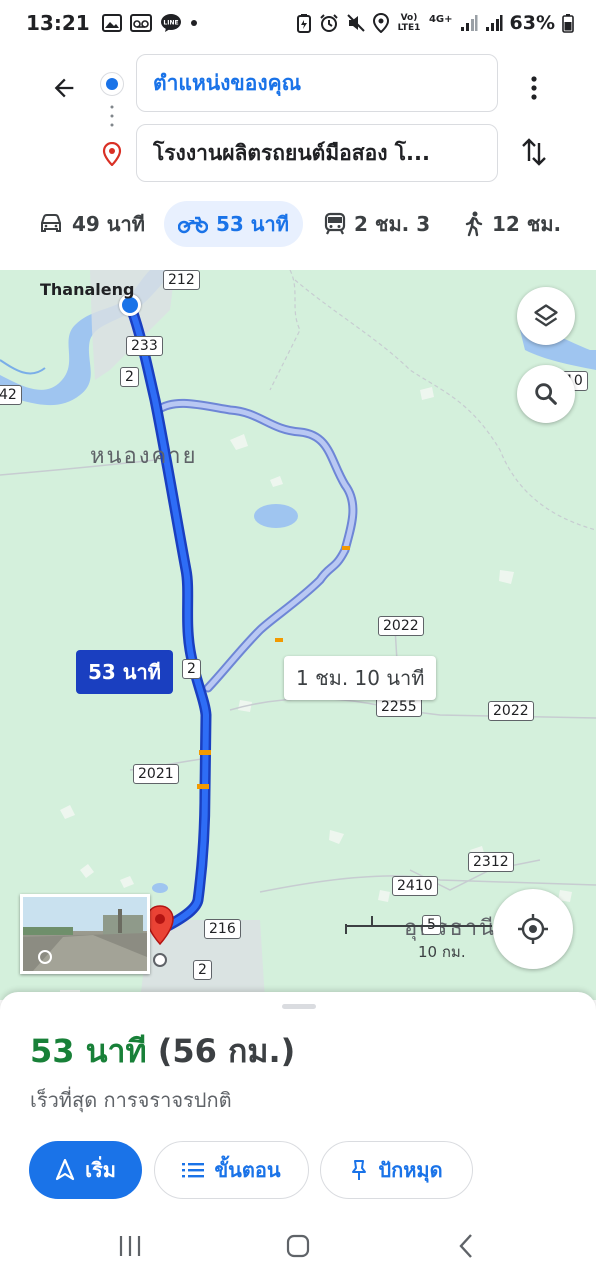 The image size is (596, 1280). I want to click on notification-icons: LINE, so click(149, 23).